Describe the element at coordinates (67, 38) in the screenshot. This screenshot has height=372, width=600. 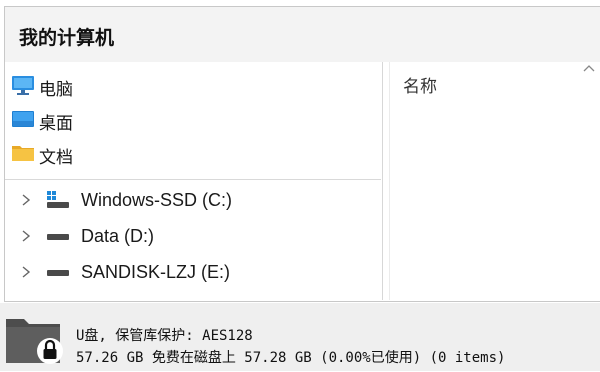
I see `window-title: 我的计算机` at that location.